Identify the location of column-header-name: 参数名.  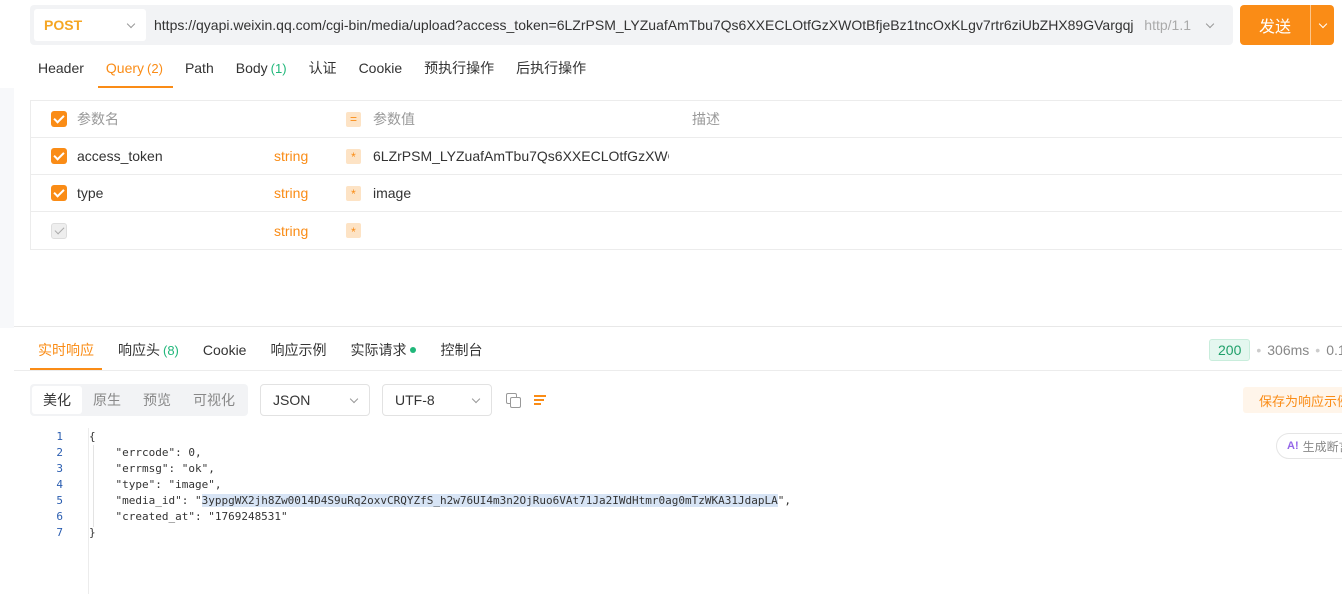
(98, 119).